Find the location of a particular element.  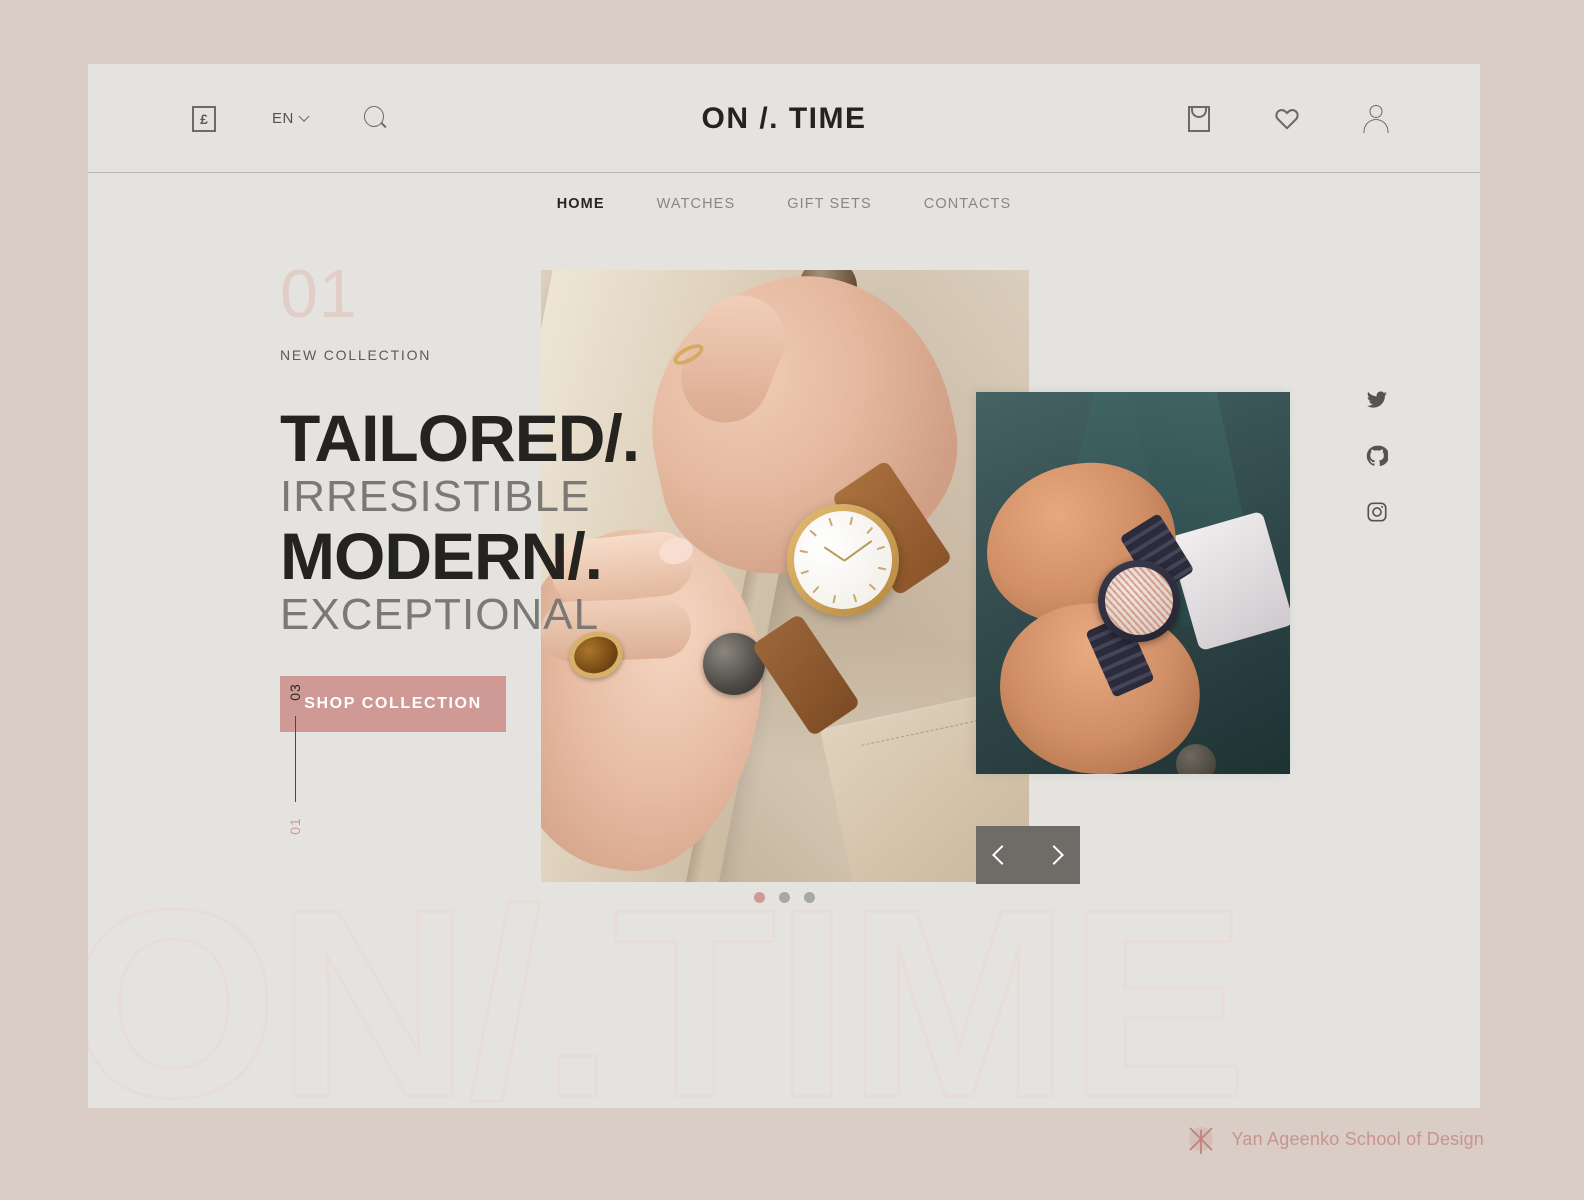

secondary-image-watch-face is located at coordinates (1139, 601).